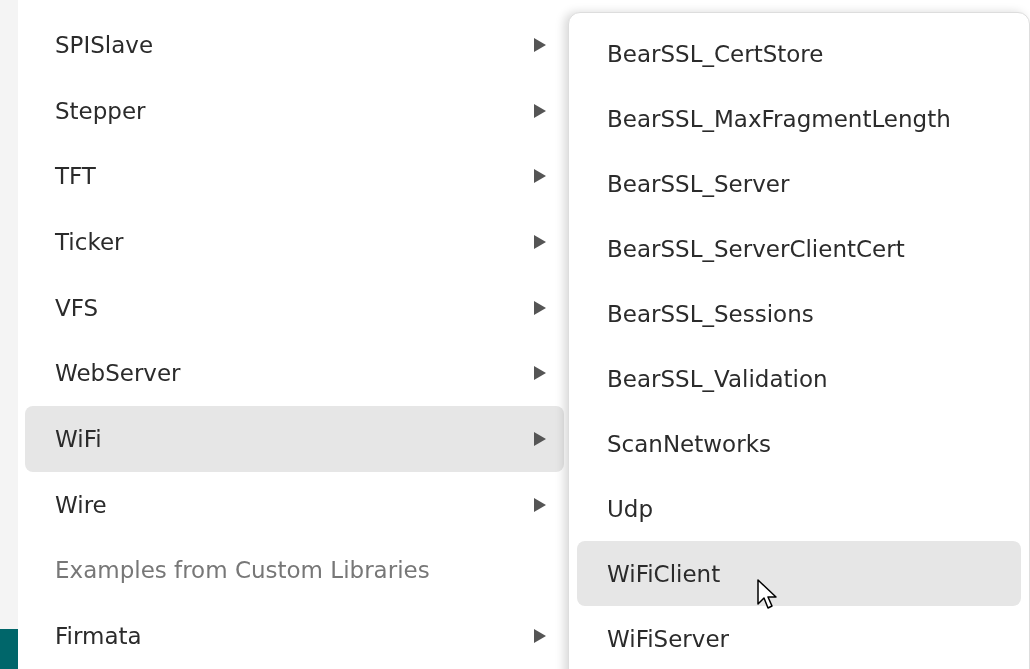 The image size is (1030, 669). What do you see at coordinates (242, 571) in the screenshot?
I see `menu-section-header: Examples from Custom Libraries` at bounding box center [242, 571].